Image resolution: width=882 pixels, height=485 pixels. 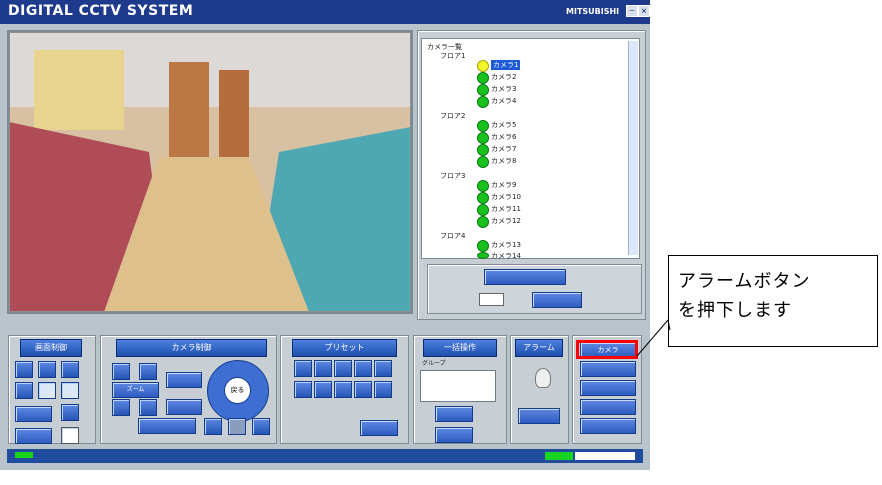 What do you see at coordinates (191, 348) in the screenshot?
I see `camera-control-button: カメラ制御` at bounding box center [191, 348].